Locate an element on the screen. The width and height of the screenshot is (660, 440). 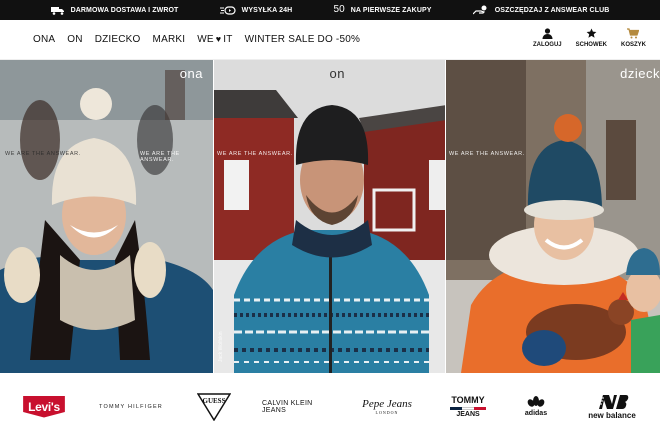
nav-item-dziecko: DZIECKO is located at coordinates (118, 39).